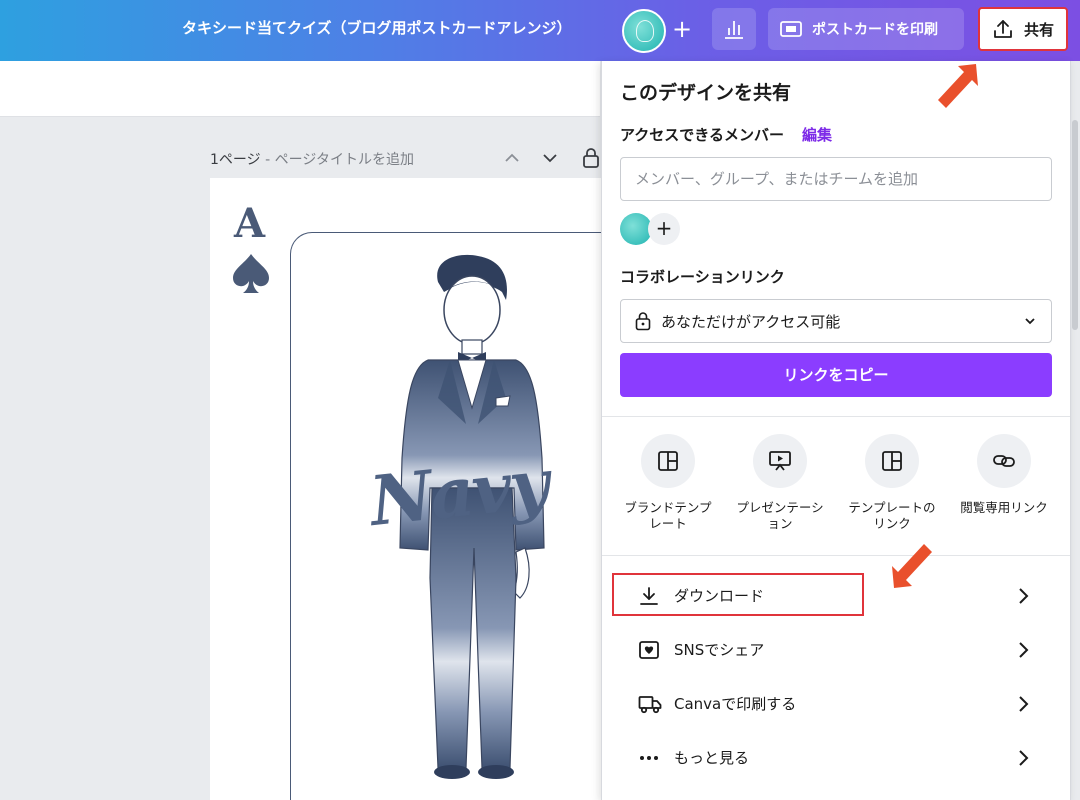 This screenshot has height=800, width=1080. I want to click on card-rank: A, so click(250, 223).